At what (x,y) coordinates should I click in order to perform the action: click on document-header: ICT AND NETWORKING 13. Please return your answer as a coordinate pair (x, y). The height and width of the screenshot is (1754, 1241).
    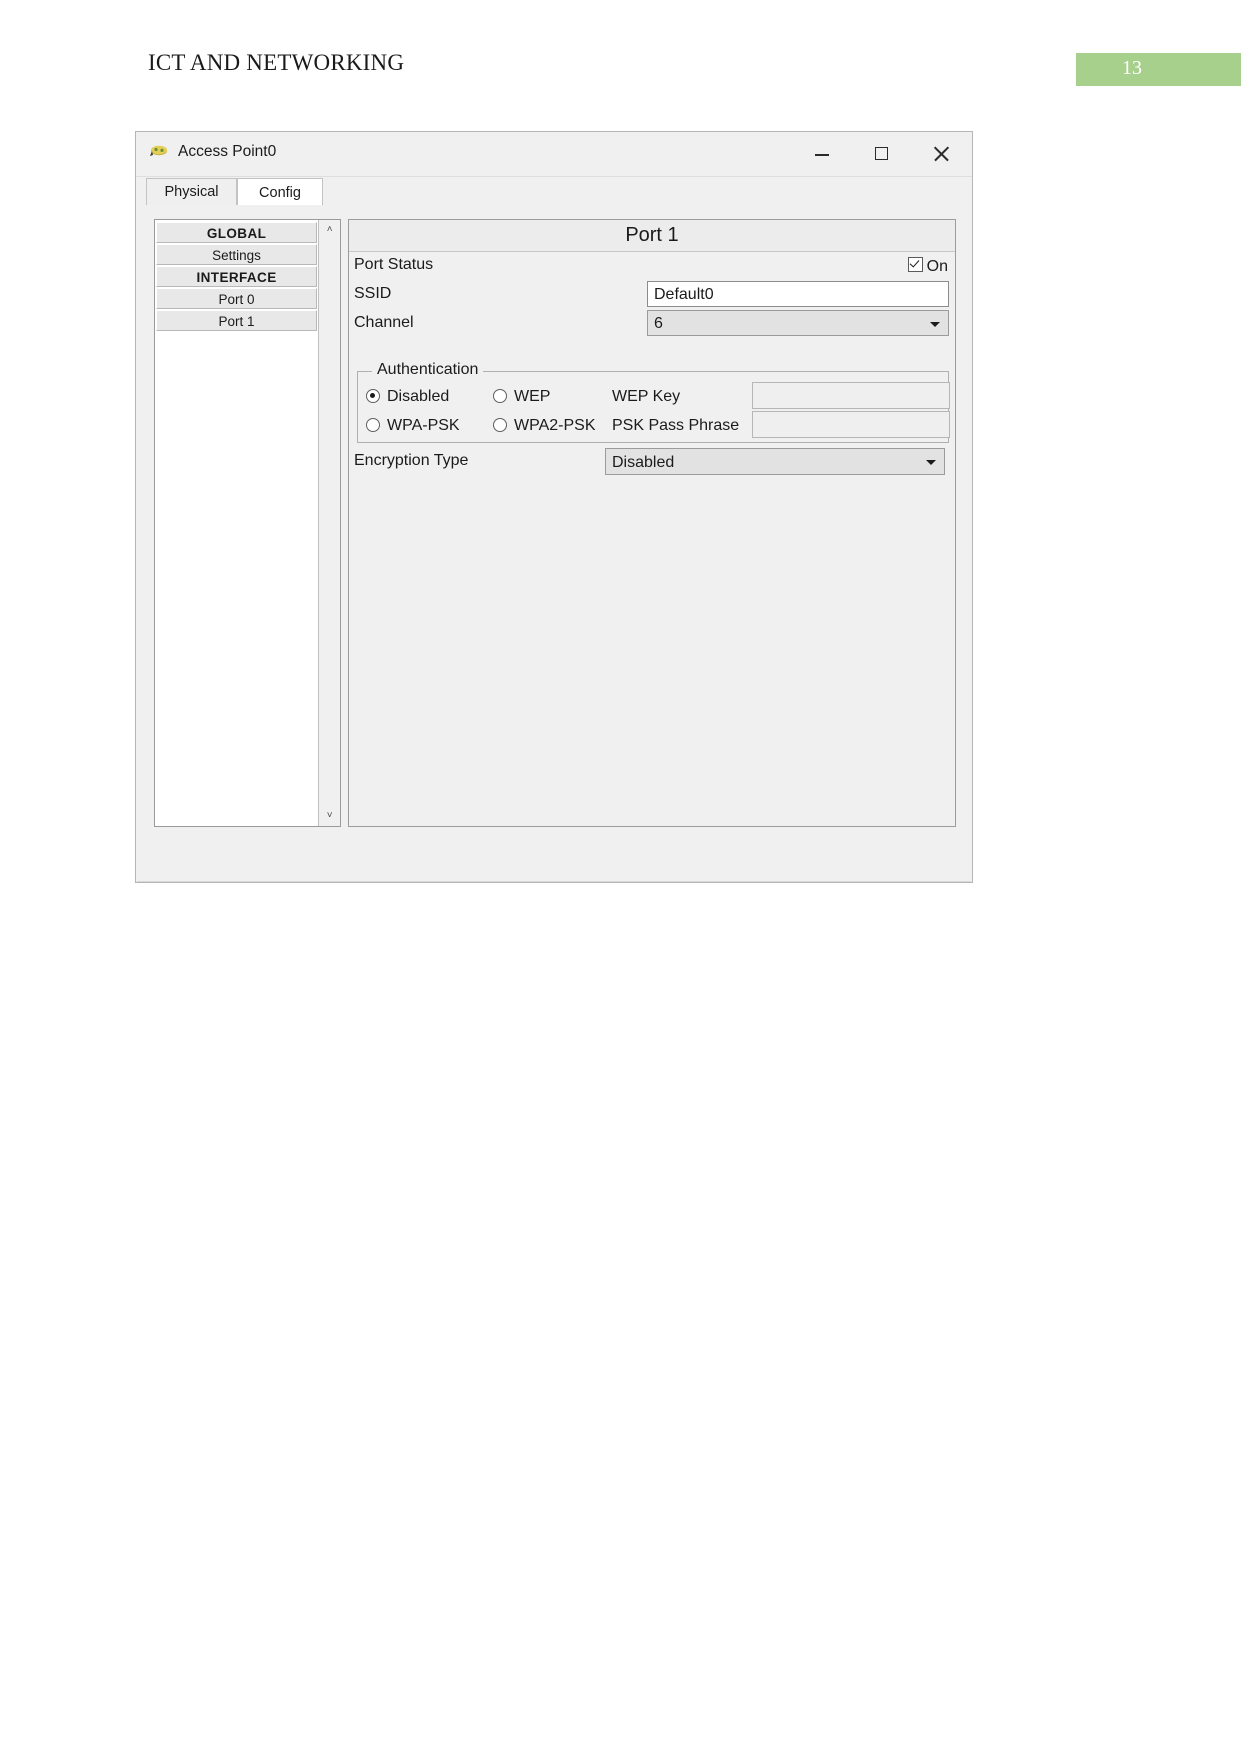
    Looking at the image, I should click on (620, 70).